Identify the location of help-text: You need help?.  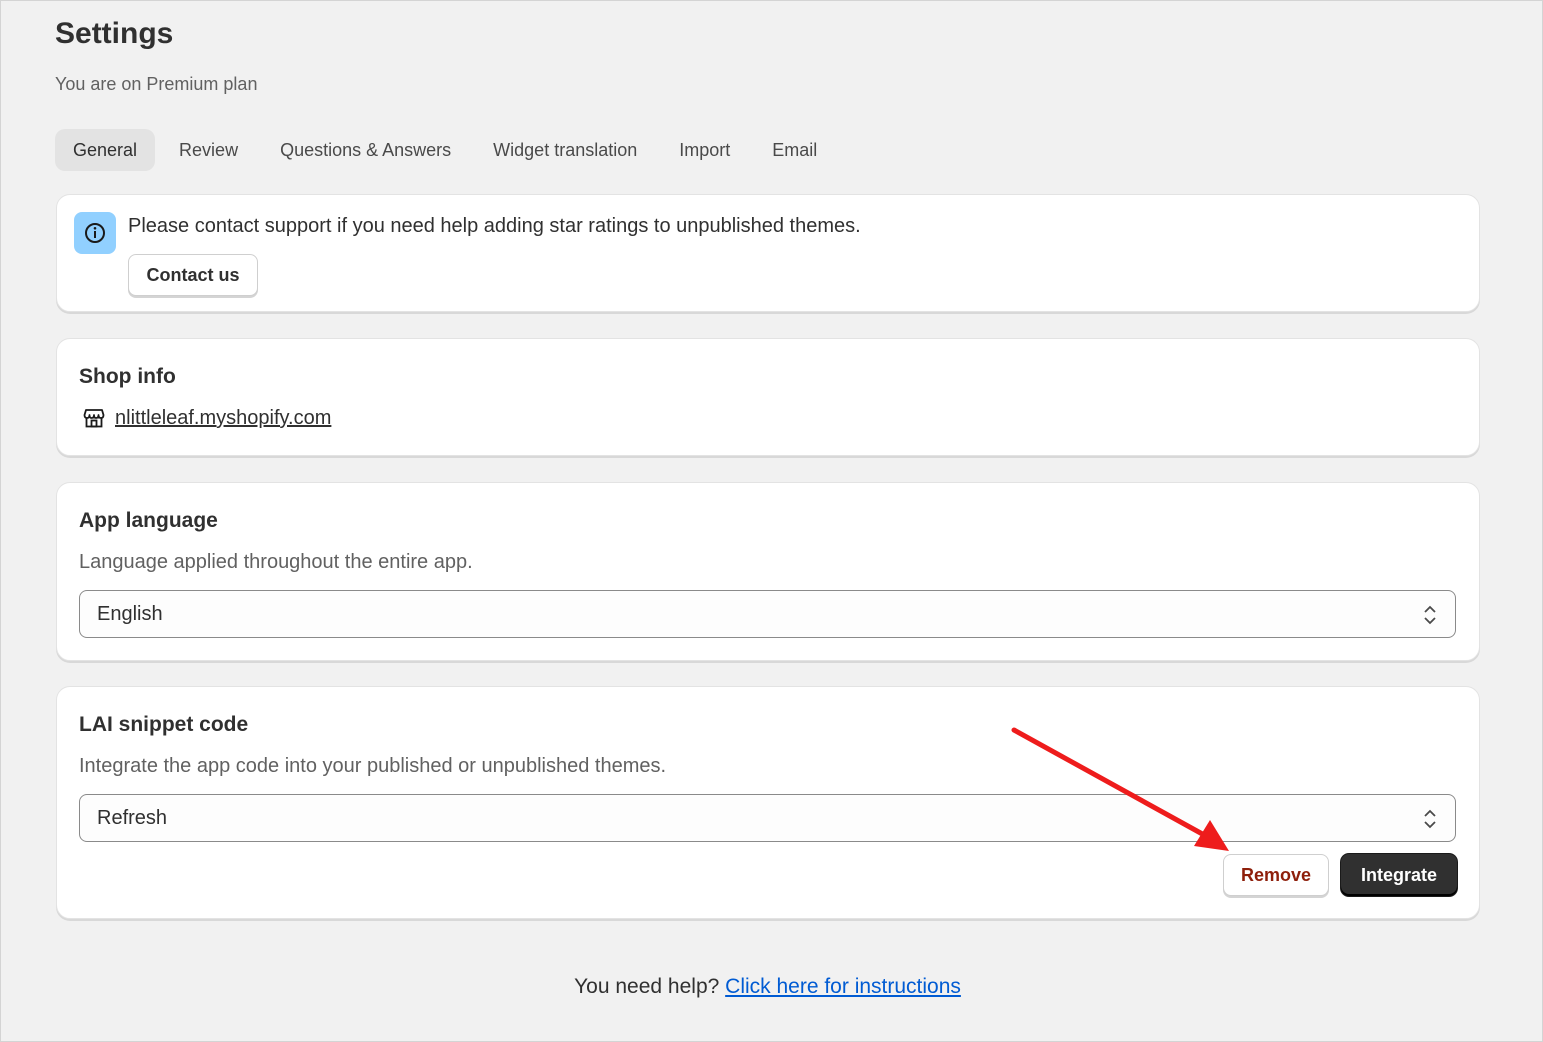
(647, 986).